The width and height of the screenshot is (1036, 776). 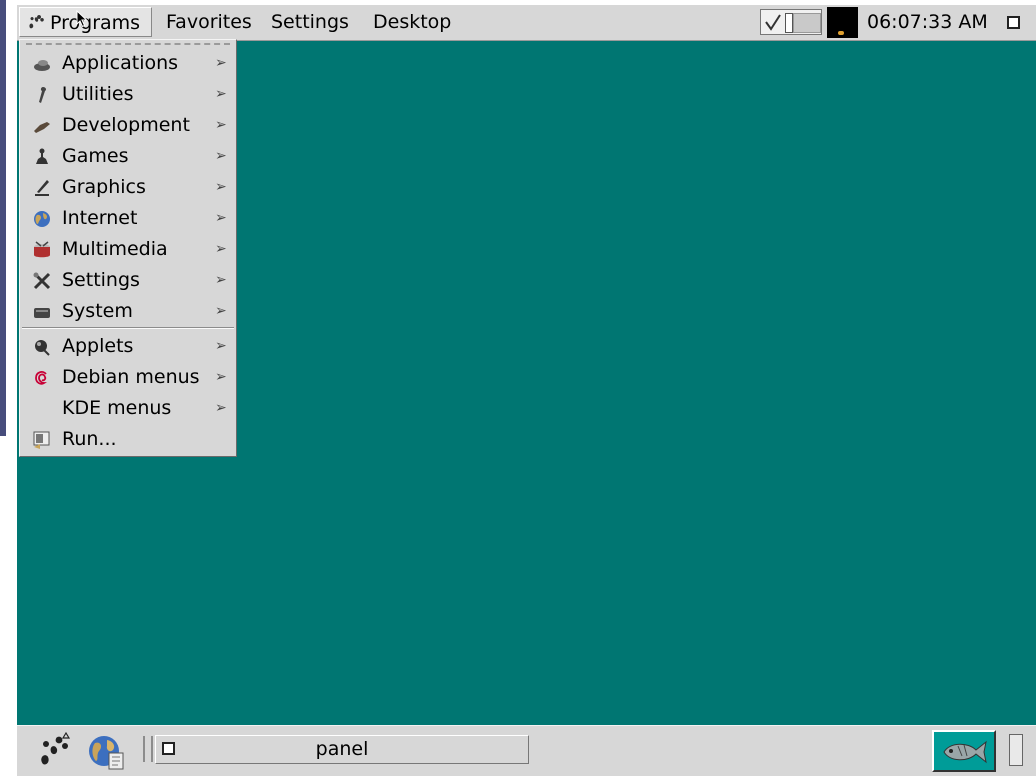 I want to click on settings-icon, so click(x=42, y=281).